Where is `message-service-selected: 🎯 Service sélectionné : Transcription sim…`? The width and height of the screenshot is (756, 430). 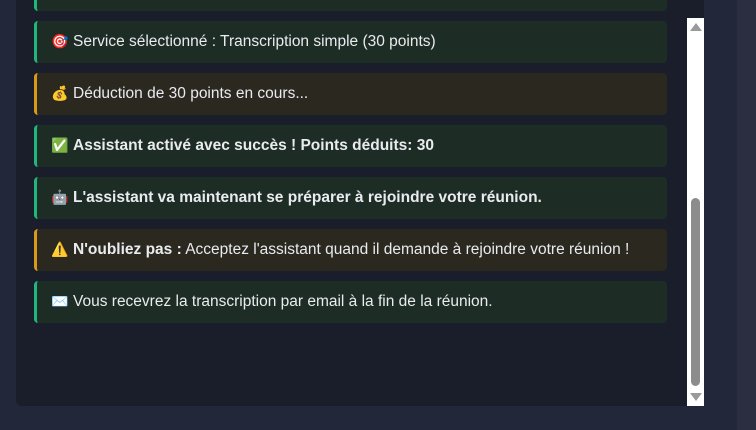 message-service-selected: 🎯 Service sélectionné : Transcription sim… is located at coordinates (350, 42).